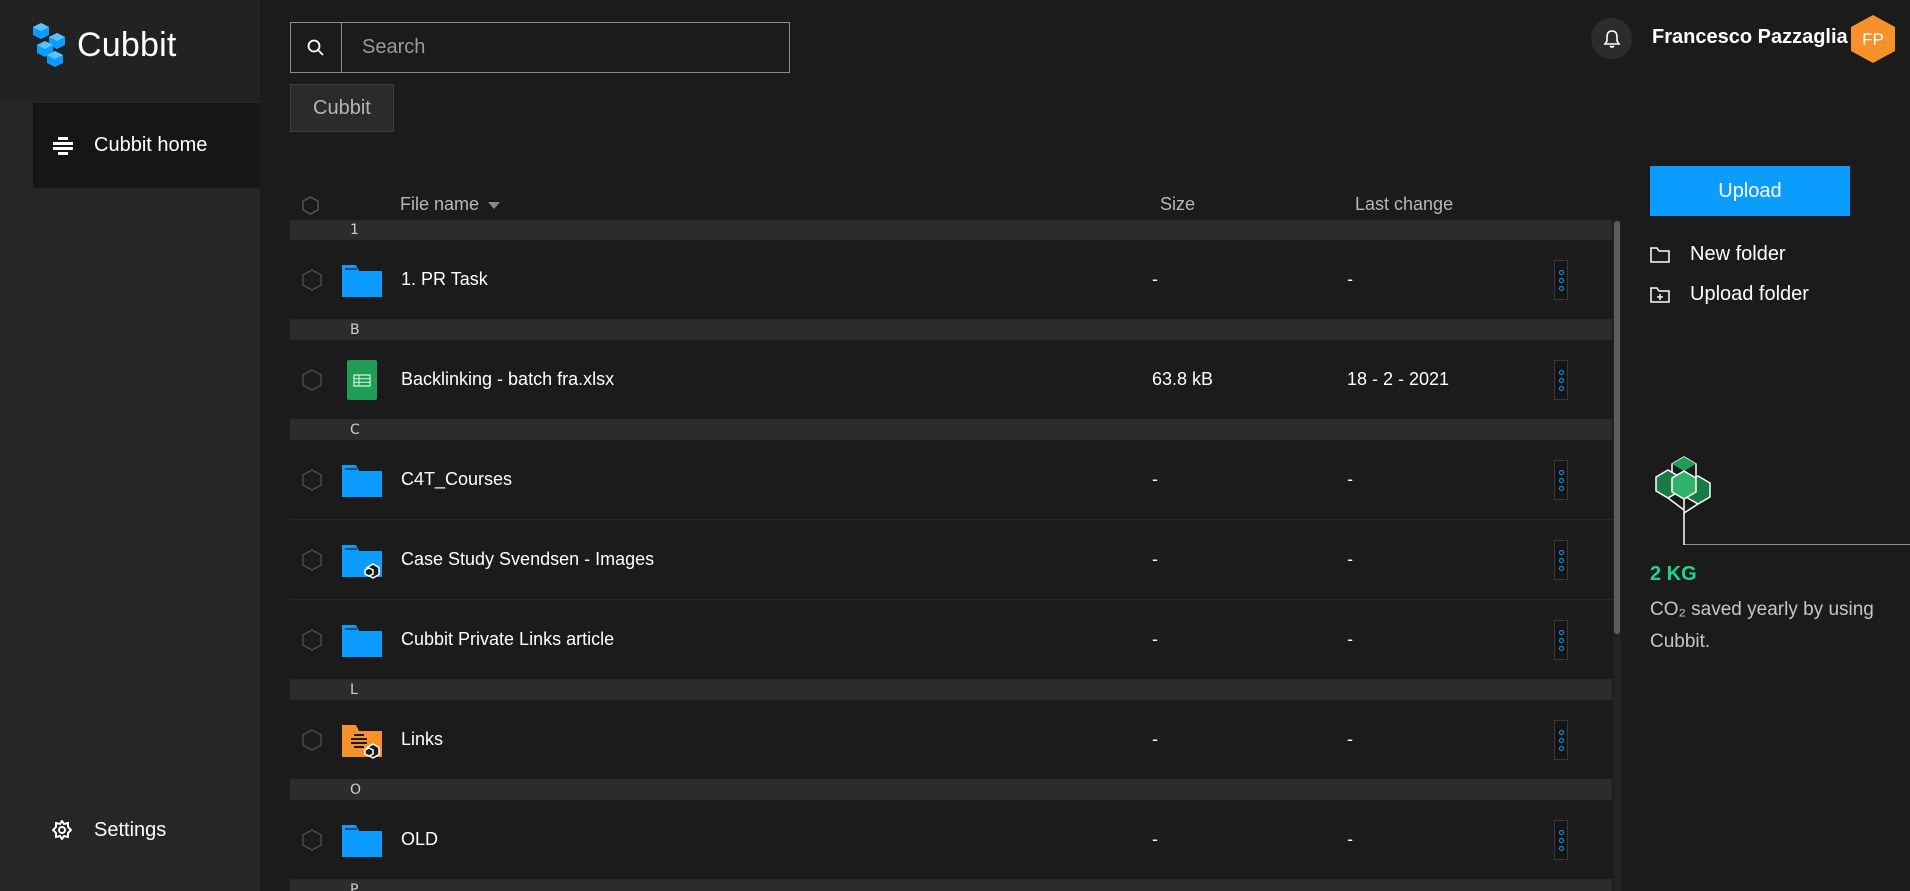 The image size is (1910, 891). Describe the element at coordinates (951, 330) in the screenshot. I see `group-header: B` at that location.